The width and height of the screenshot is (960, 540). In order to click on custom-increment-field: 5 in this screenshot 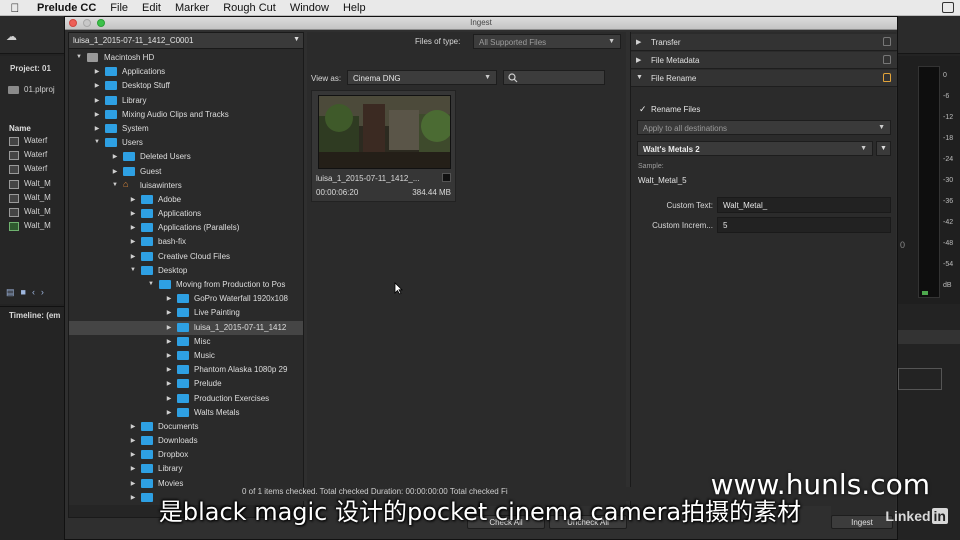, I will do `click(804, 225)`.